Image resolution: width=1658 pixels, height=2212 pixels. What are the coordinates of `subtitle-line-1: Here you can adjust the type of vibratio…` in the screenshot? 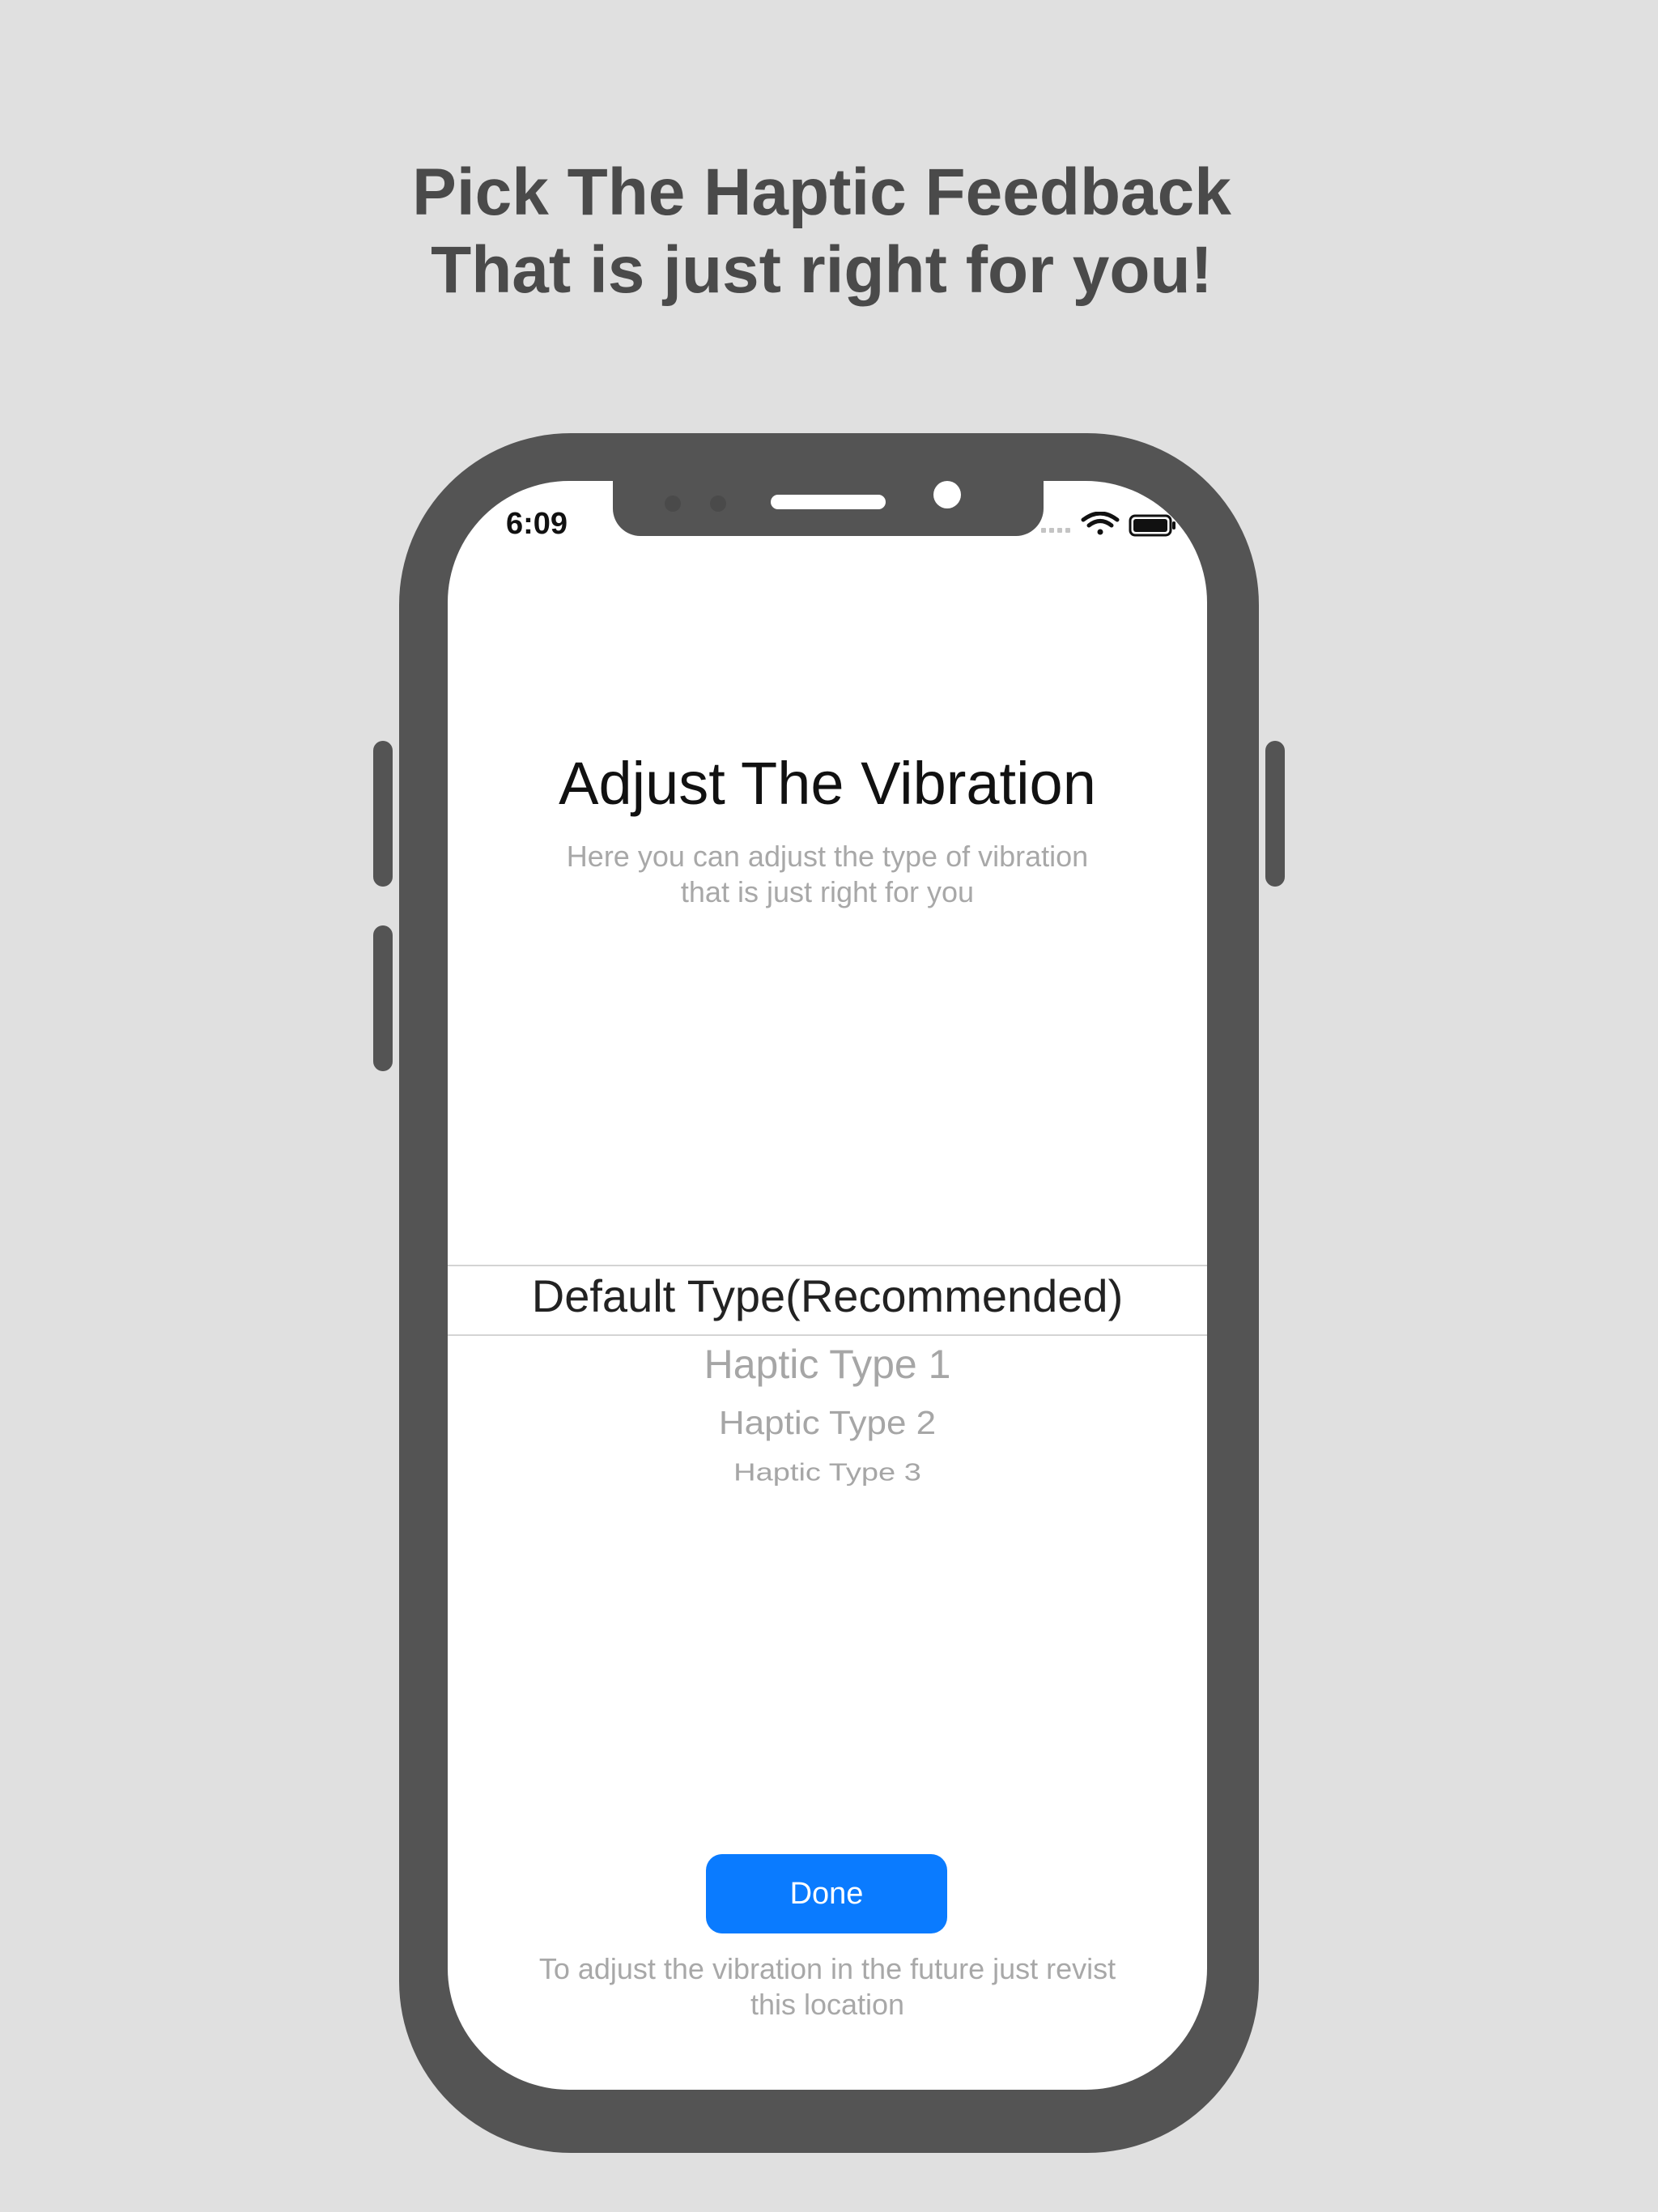 It's located at (827, 857).